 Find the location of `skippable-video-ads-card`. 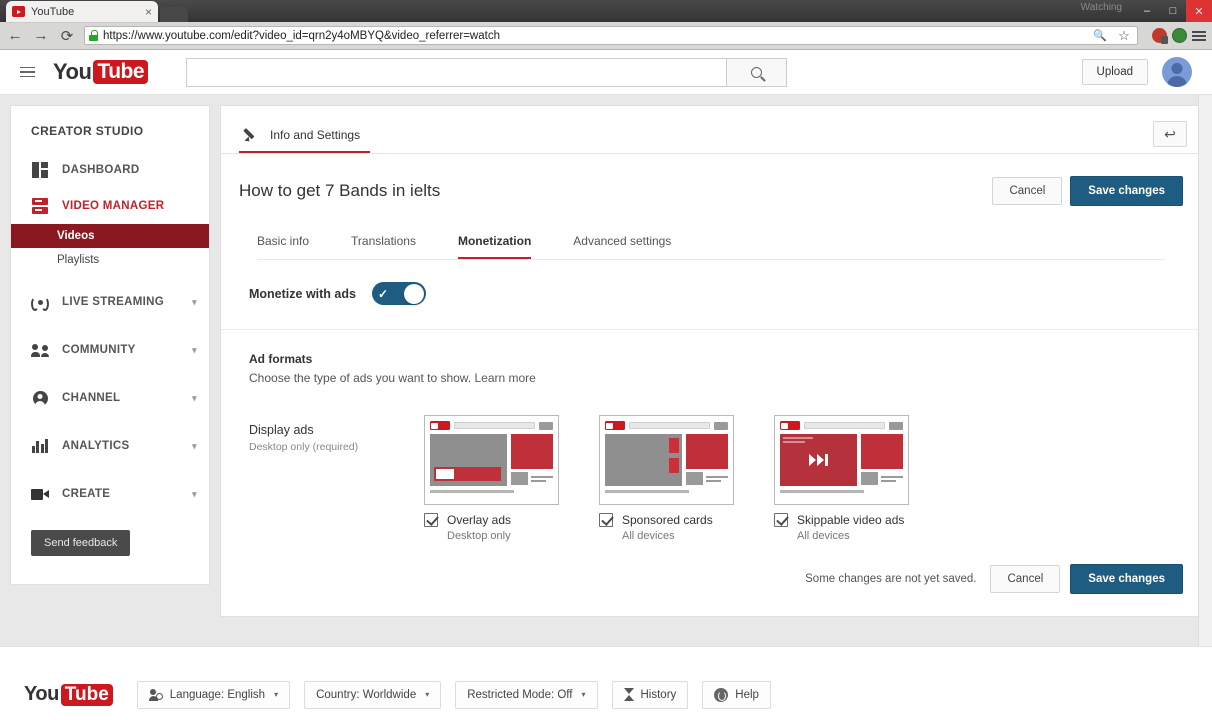

skippable-video-ads-card is located at coordinates (841, 460).